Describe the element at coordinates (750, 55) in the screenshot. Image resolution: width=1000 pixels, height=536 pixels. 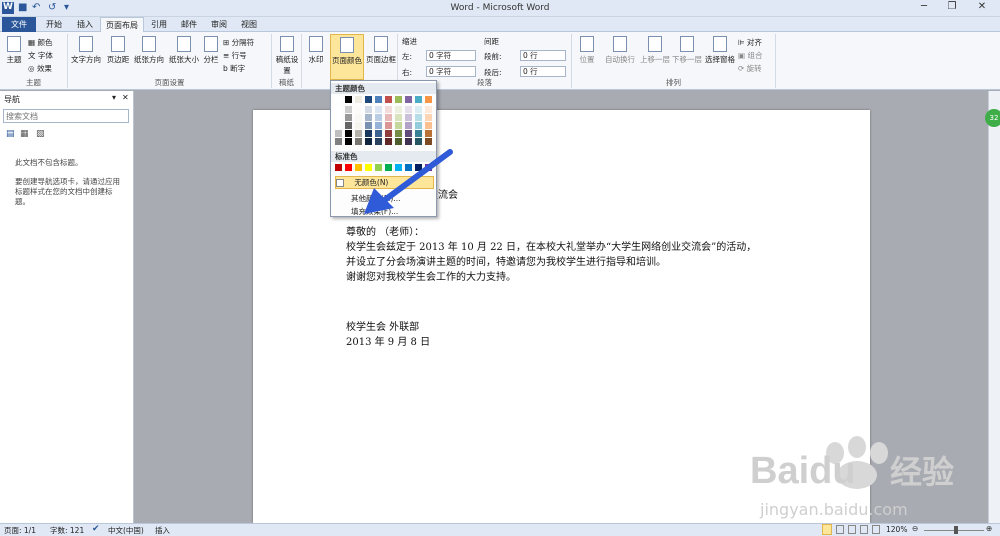
I see `group-button: ▣ 组合` at that location.